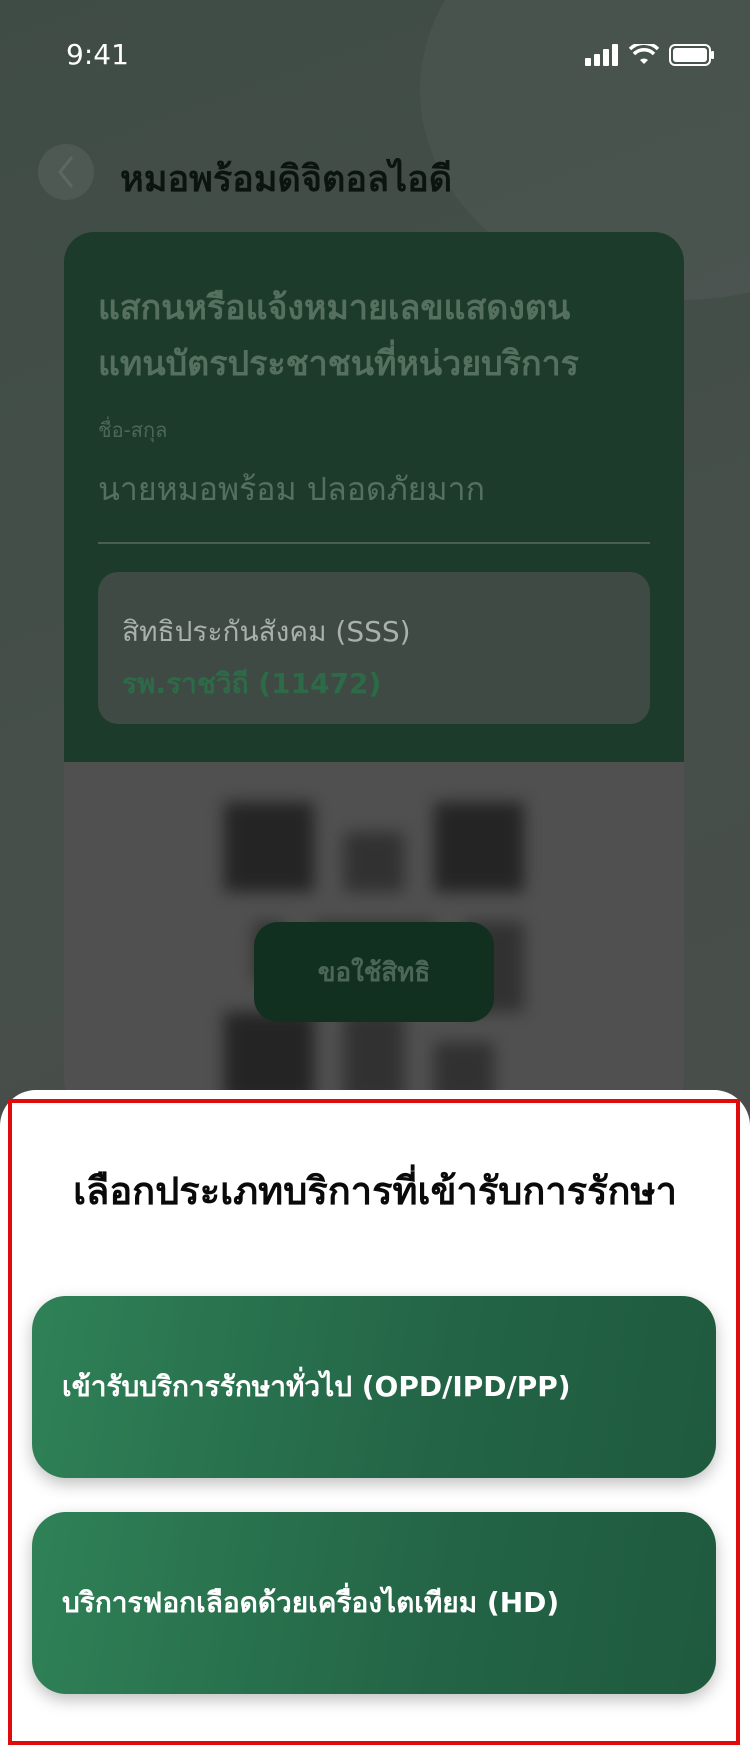  I want to click on wifi-icon, so click(644, 54).